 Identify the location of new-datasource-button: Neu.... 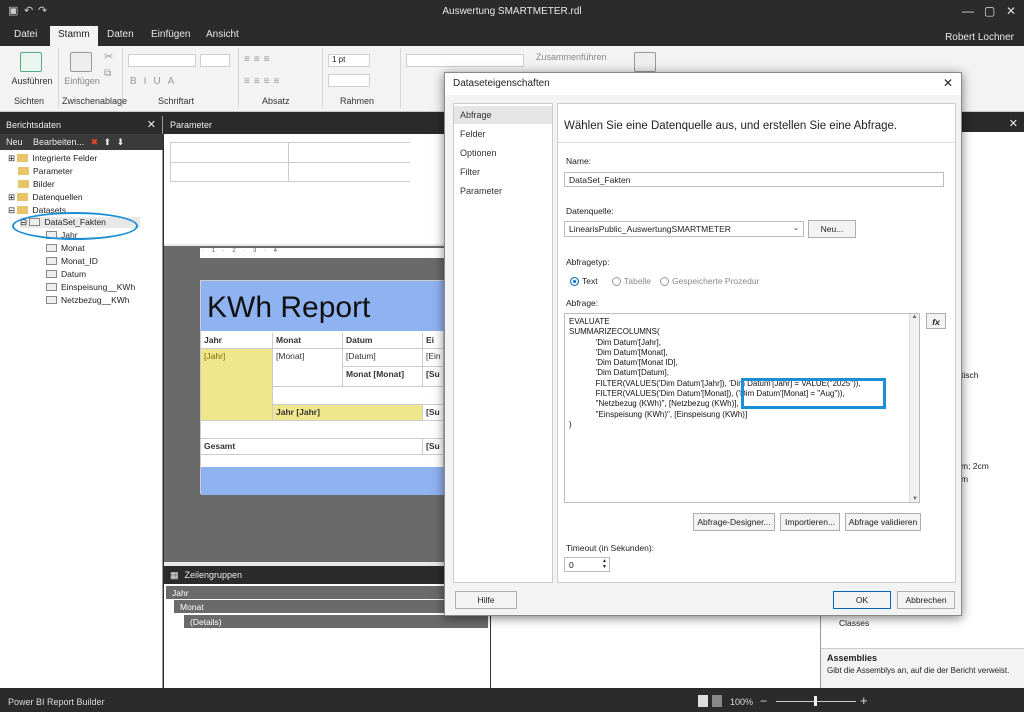
(832, 229).